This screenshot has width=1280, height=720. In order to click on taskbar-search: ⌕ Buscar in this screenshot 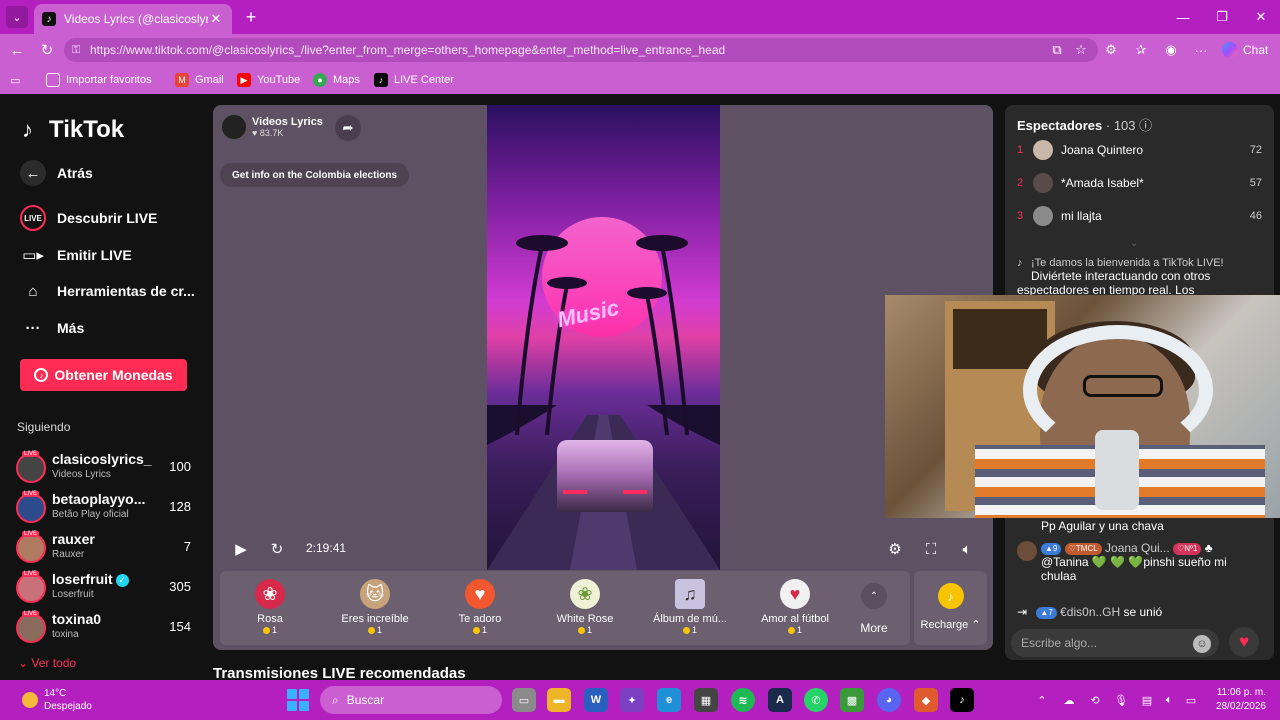, I will do `click(411, 700)`.